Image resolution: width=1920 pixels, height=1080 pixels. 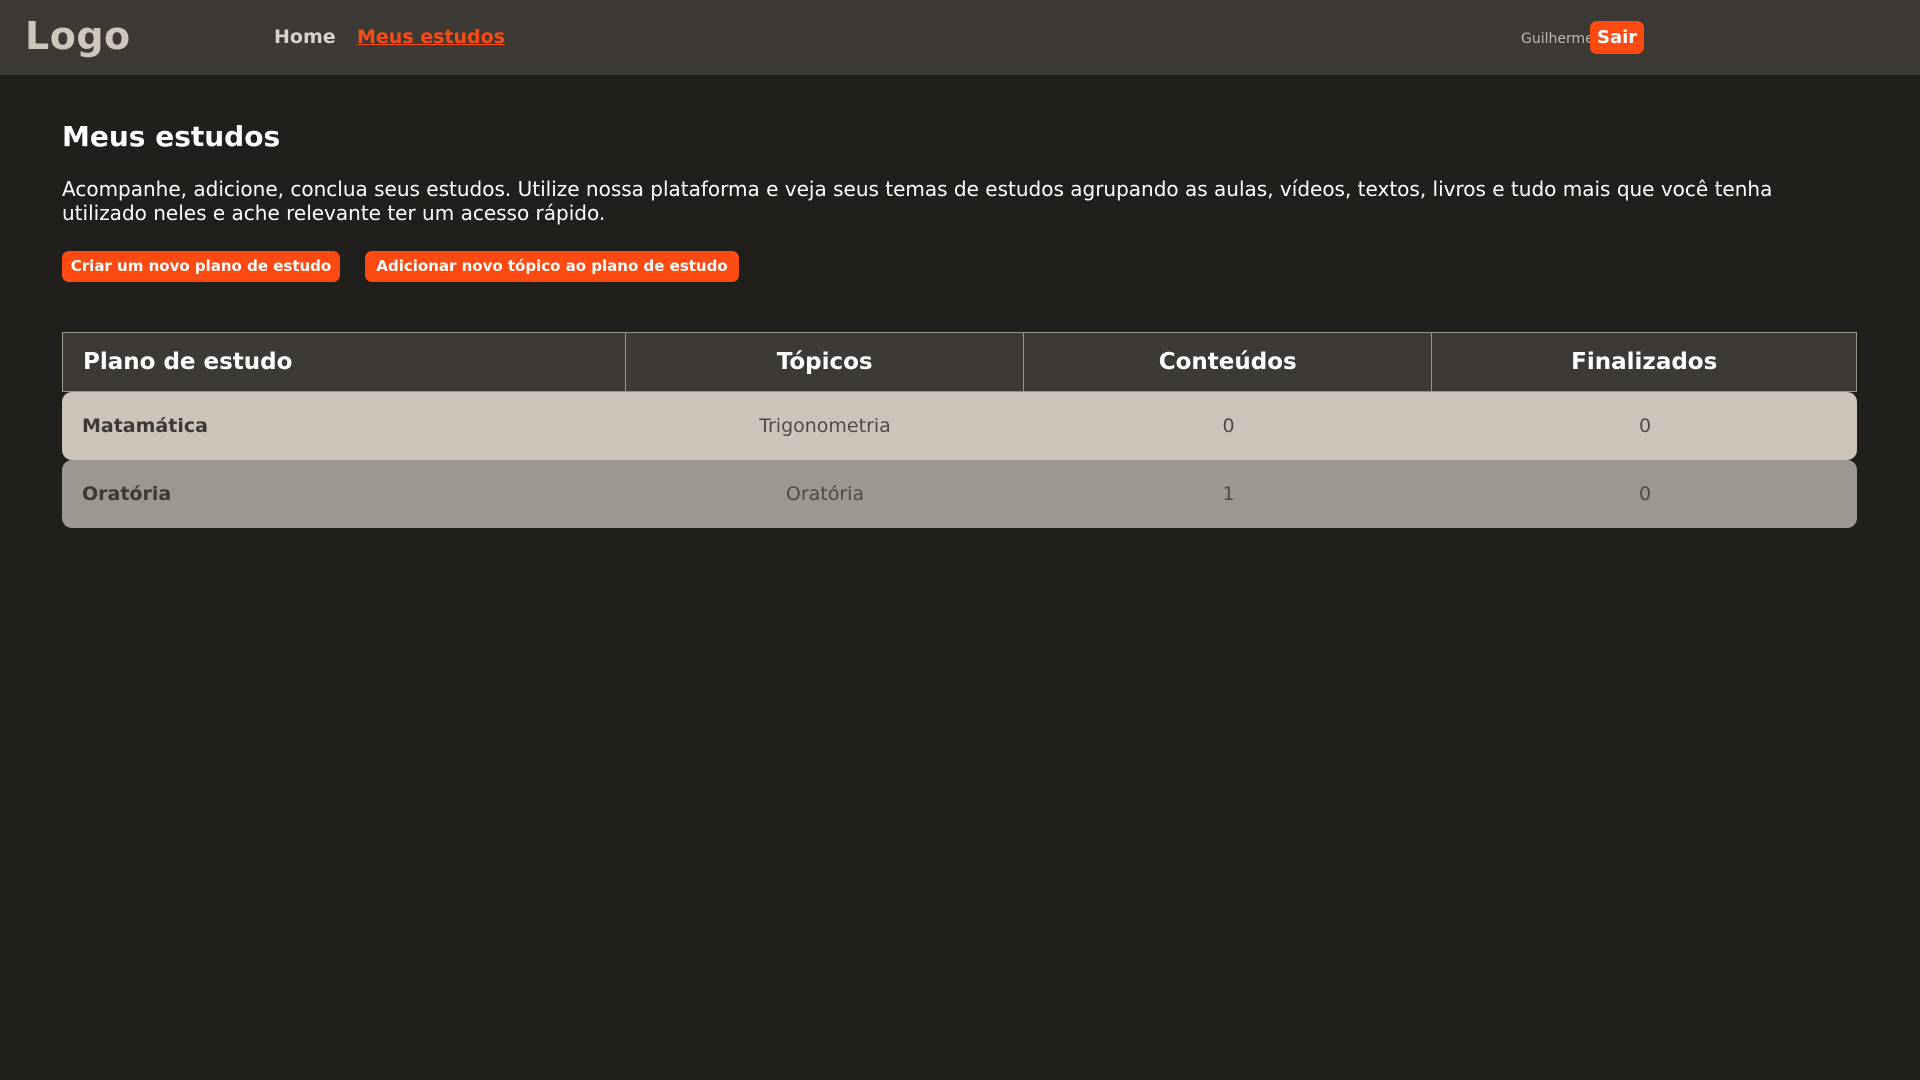 I want to click on nav-my-studies-link: Meus estudos, so click(x=431, y=37).